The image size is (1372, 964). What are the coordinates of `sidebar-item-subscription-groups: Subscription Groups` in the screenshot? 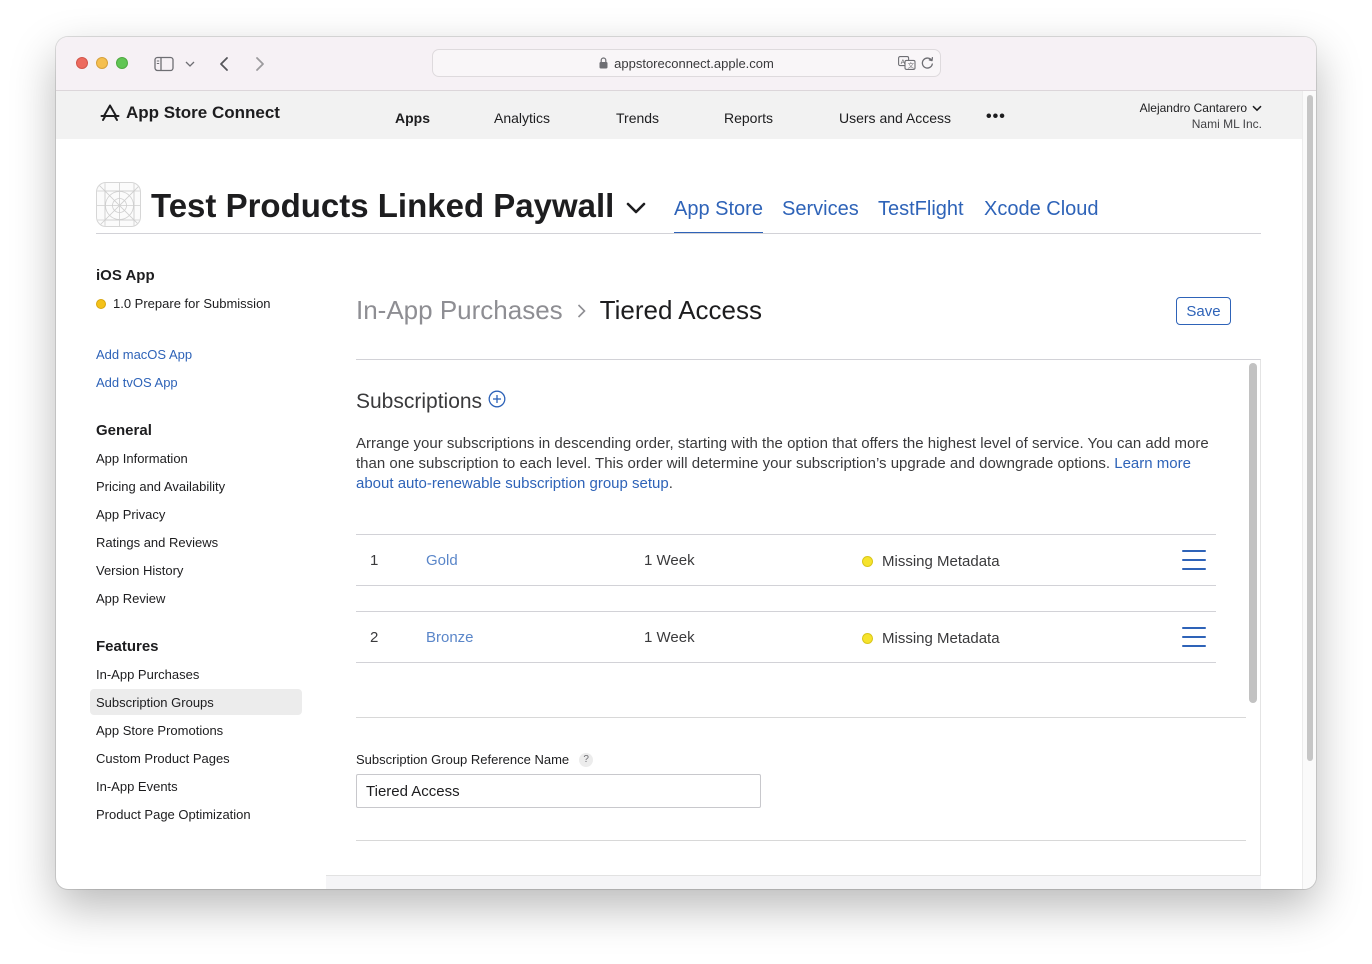 It's located at (155, 702).